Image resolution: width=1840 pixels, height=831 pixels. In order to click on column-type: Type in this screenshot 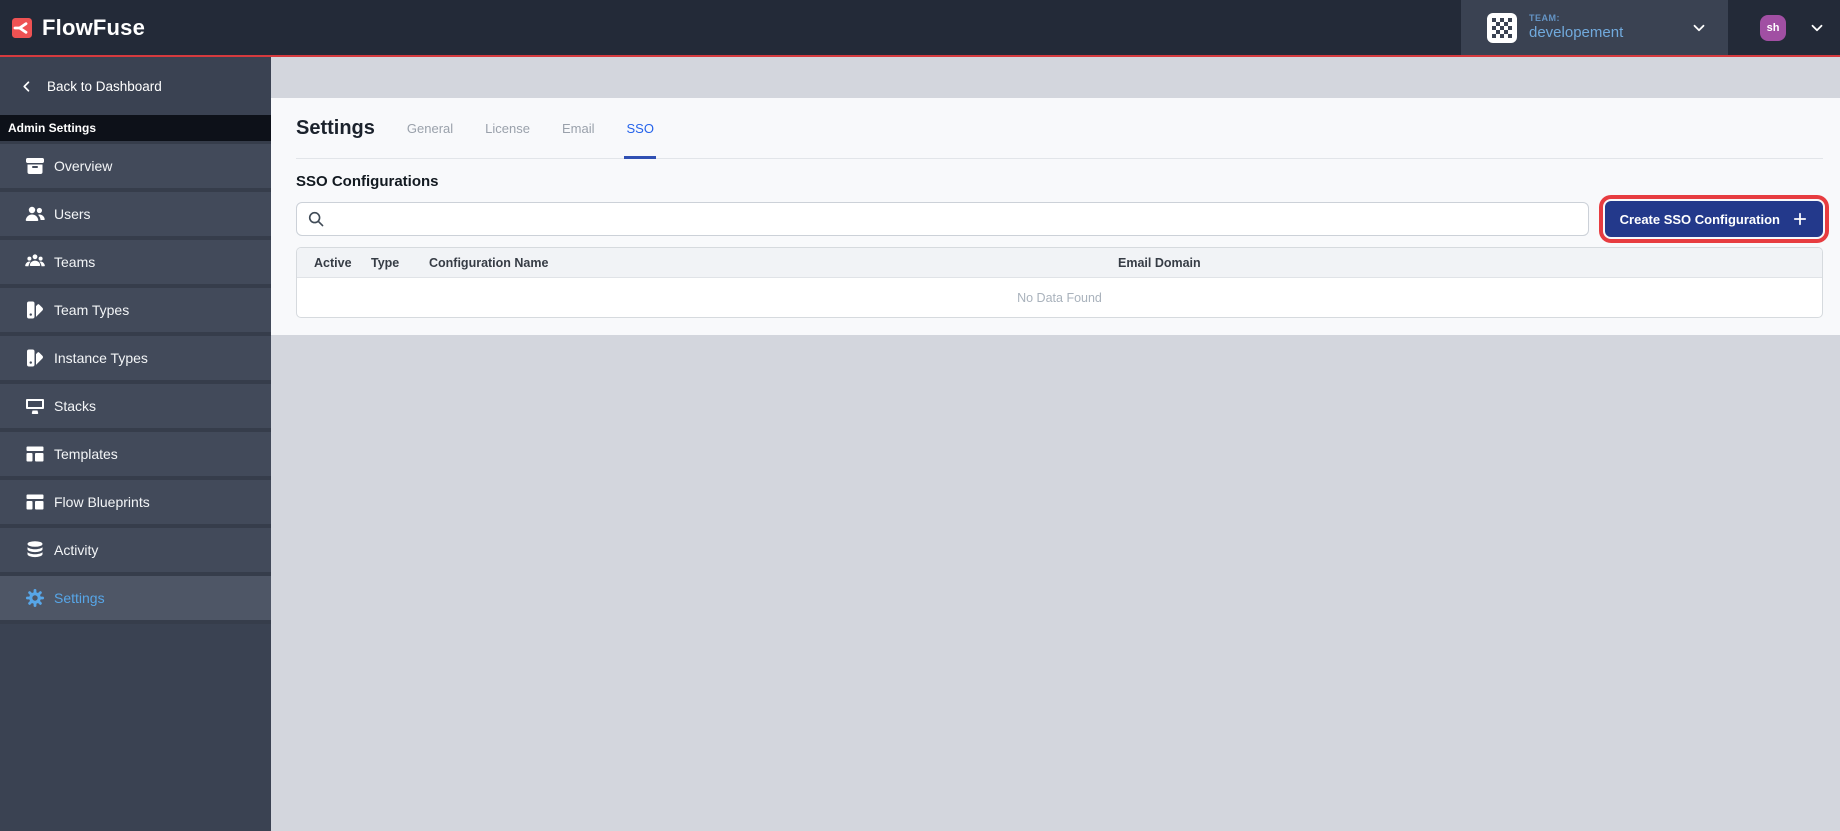, I will do `click(385, 262)`.